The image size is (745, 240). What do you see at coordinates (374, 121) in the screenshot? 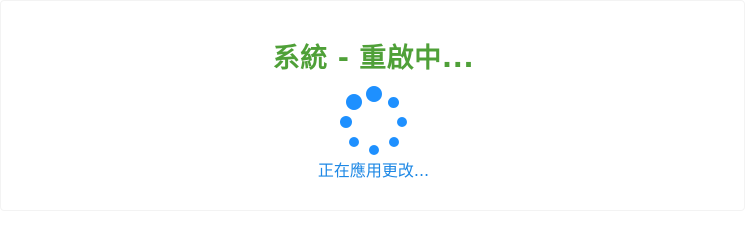
I see `loading-spinner-icon` at bounding box center [374, 121].